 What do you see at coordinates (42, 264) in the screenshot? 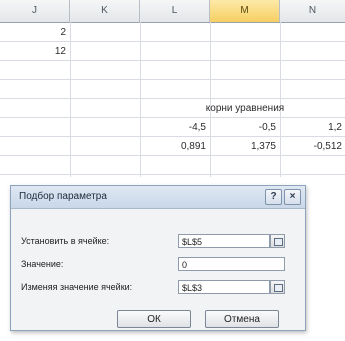
I see `value-label: Значение:` at bounding box center [42, 264].